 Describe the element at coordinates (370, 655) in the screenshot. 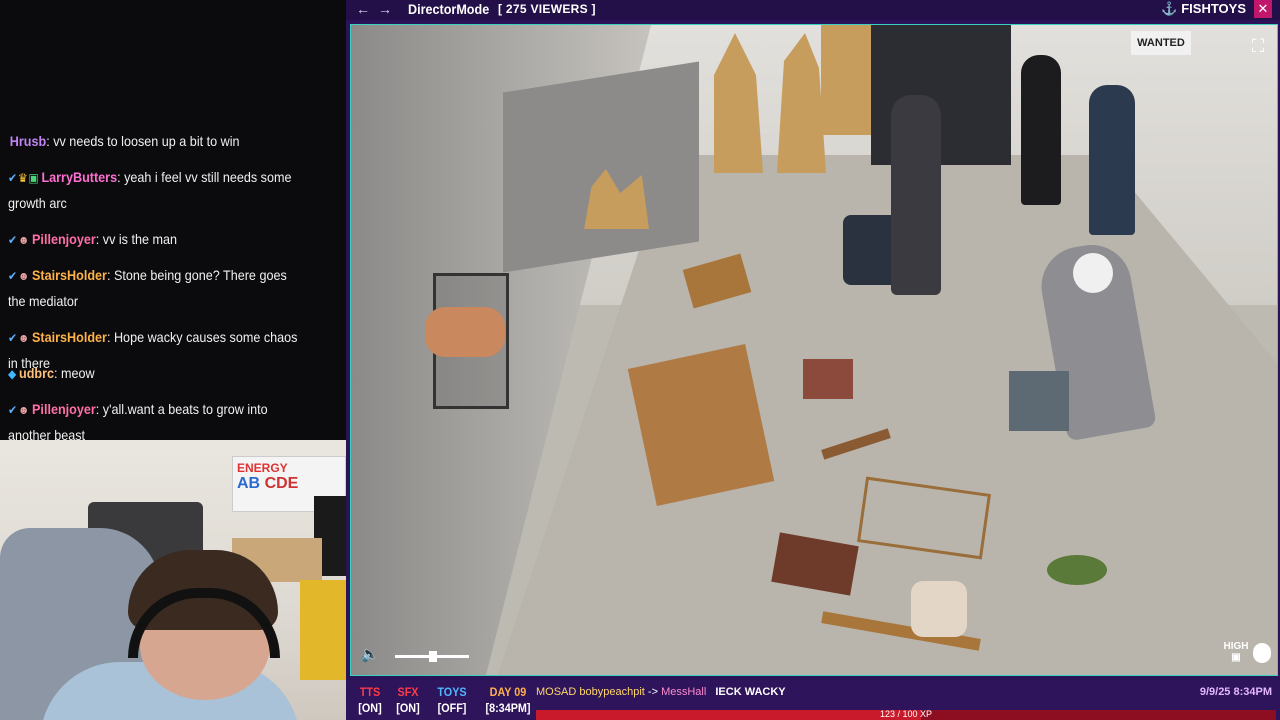

I see `speaker-icon: 🔈` at that location.